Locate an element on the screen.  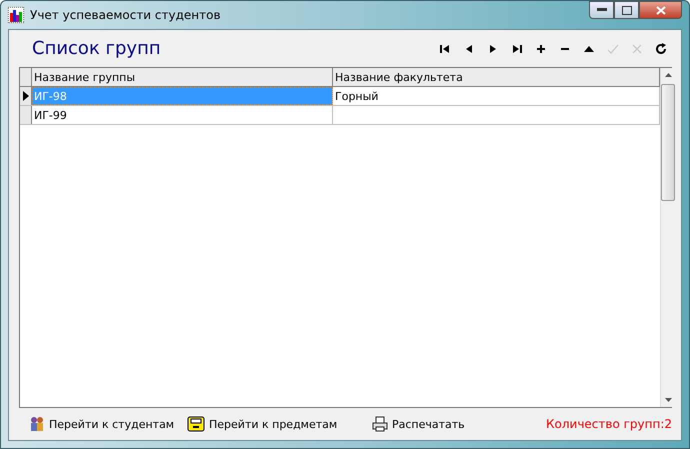
scroll-up-icon is located at coordinates (668, 75).